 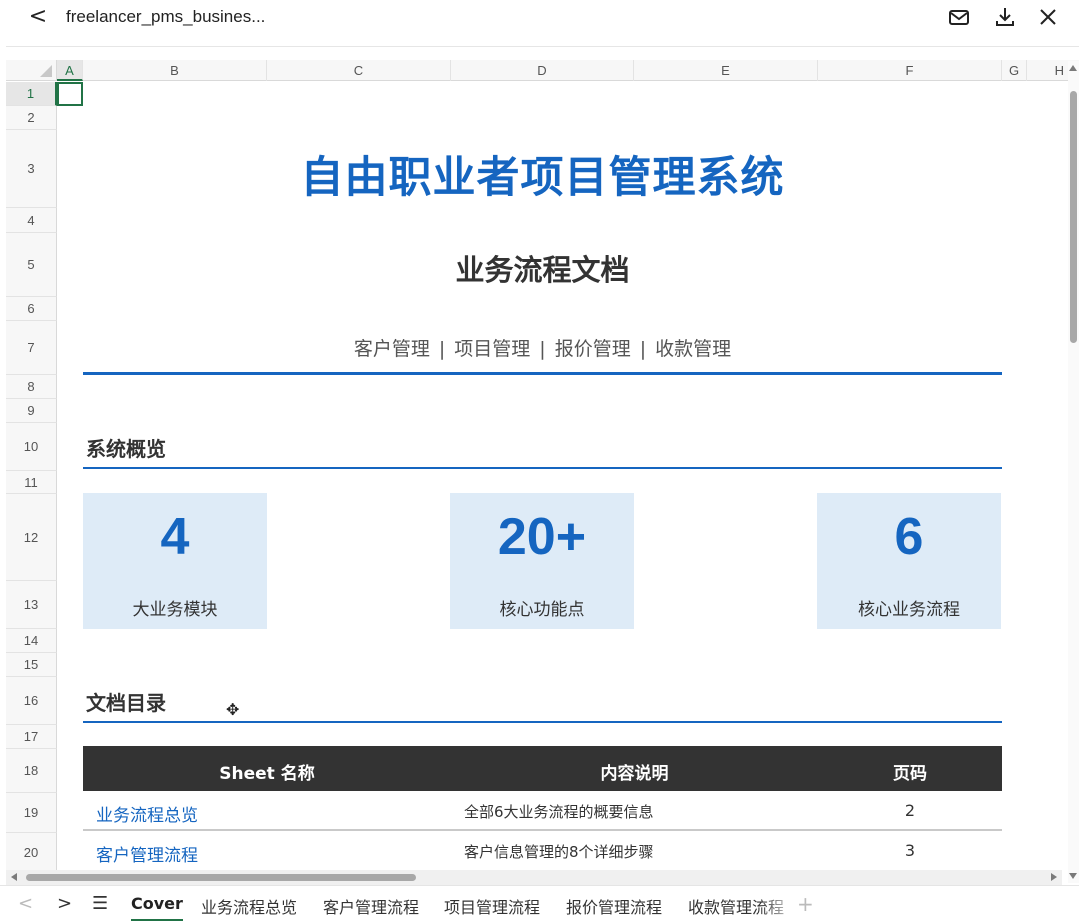 I want to click on stat-label: 核心功能点, so click(x=542, y=610).